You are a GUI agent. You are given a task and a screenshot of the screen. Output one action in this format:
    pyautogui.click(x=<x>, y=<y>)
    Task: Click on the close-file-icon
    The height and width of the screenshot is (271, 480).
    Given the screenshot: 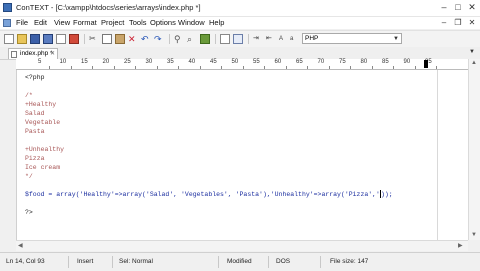 What is the action you would take?
    pyautogui.click(x=61, y=39)
    